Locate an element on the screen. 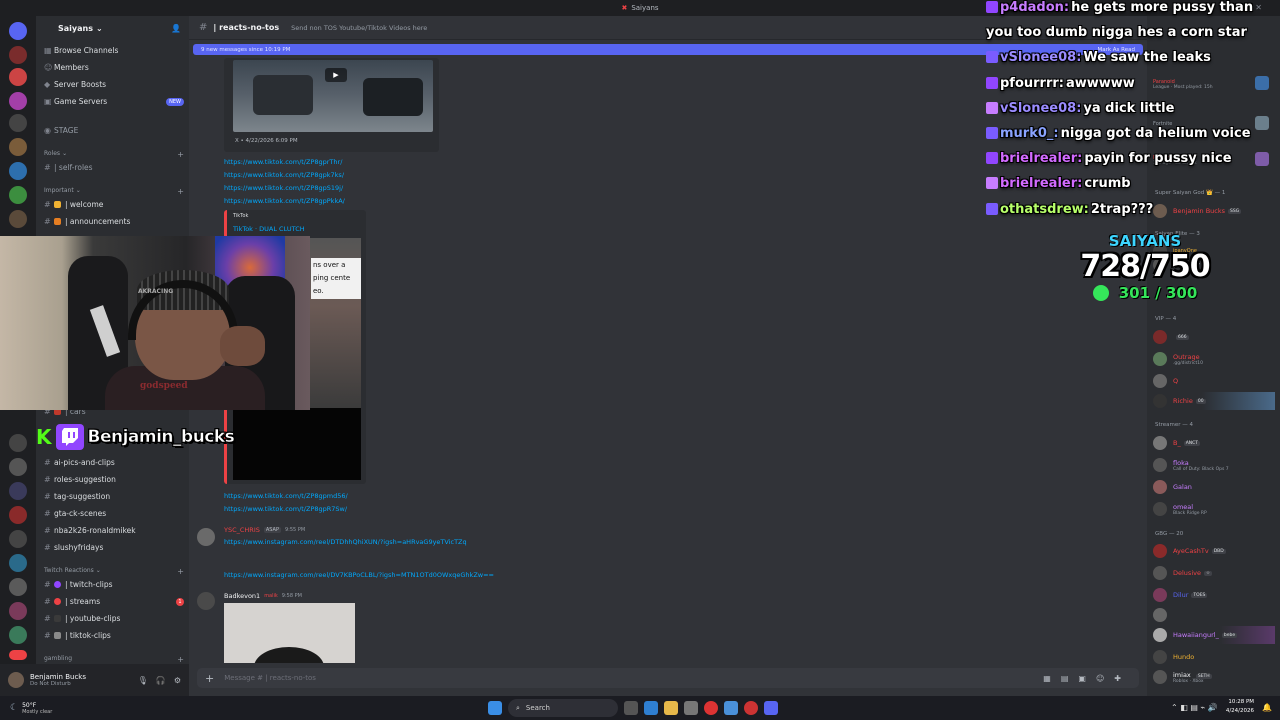 Image resolution: width=1280 pixels, height=720 pixels. member-item: Dilur TOES is located at coordinates (1214, 595).